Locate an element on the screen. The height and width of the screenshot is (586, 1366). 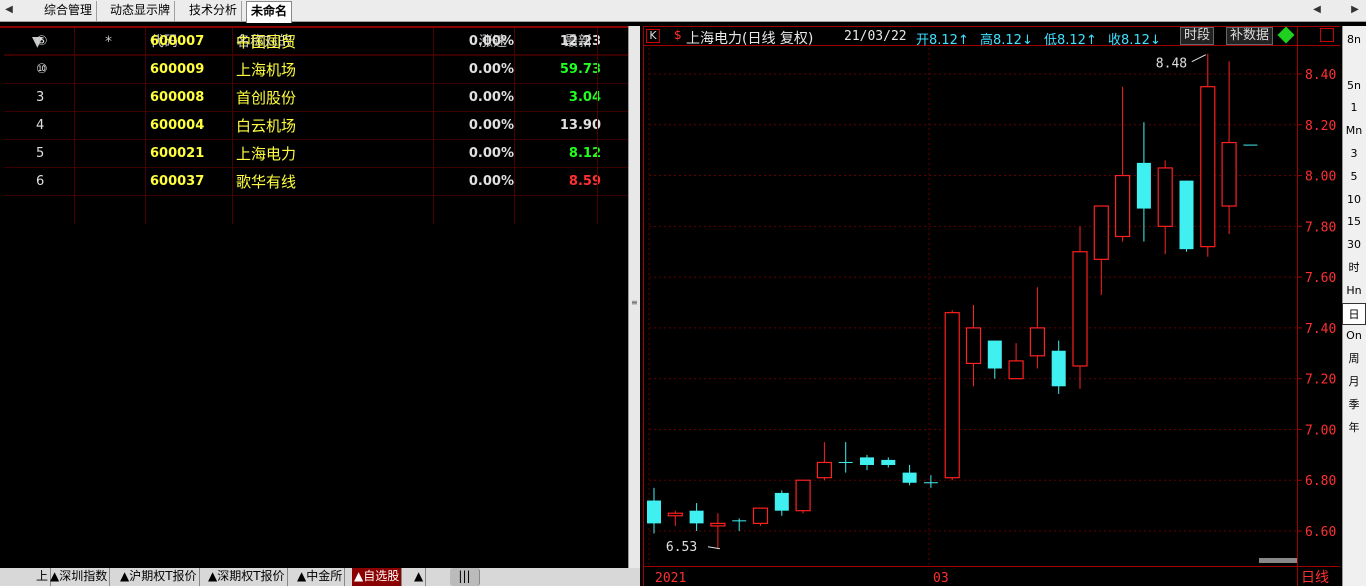
y-tick-label: 6.80 is located at coordinates (1320, 481).